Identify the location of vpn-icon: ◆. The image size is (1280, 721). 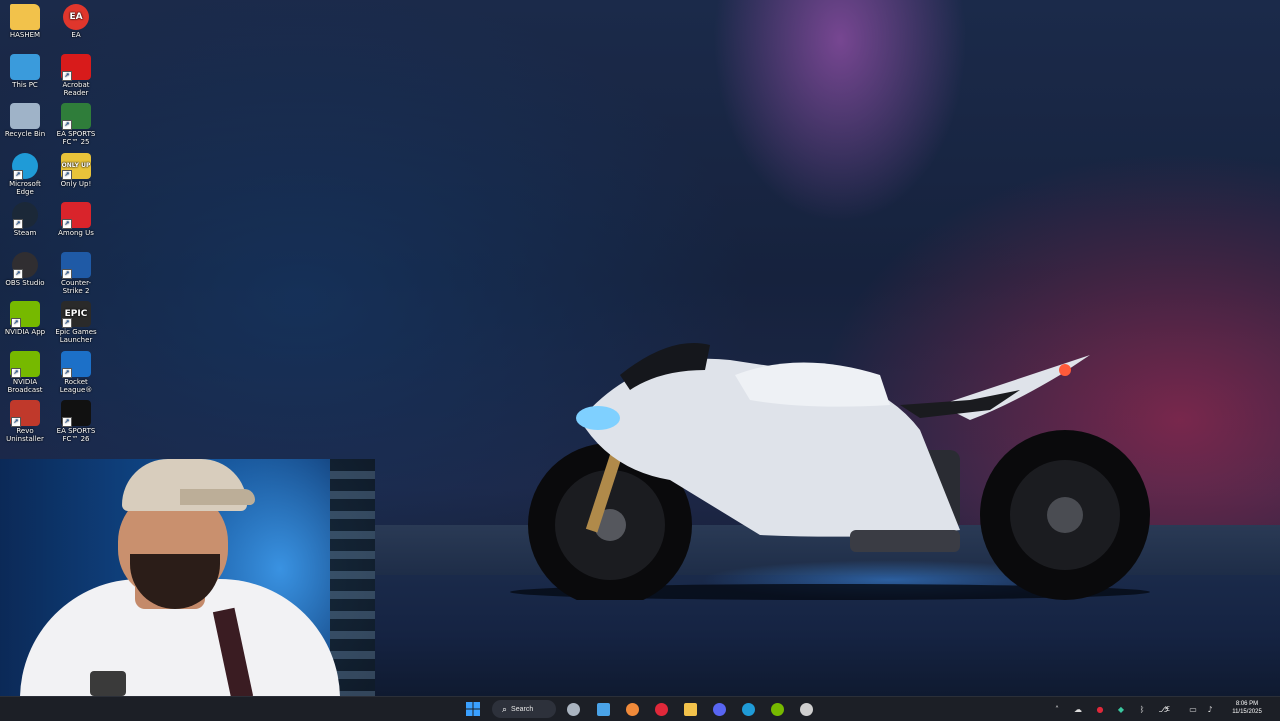
(1121, 709).